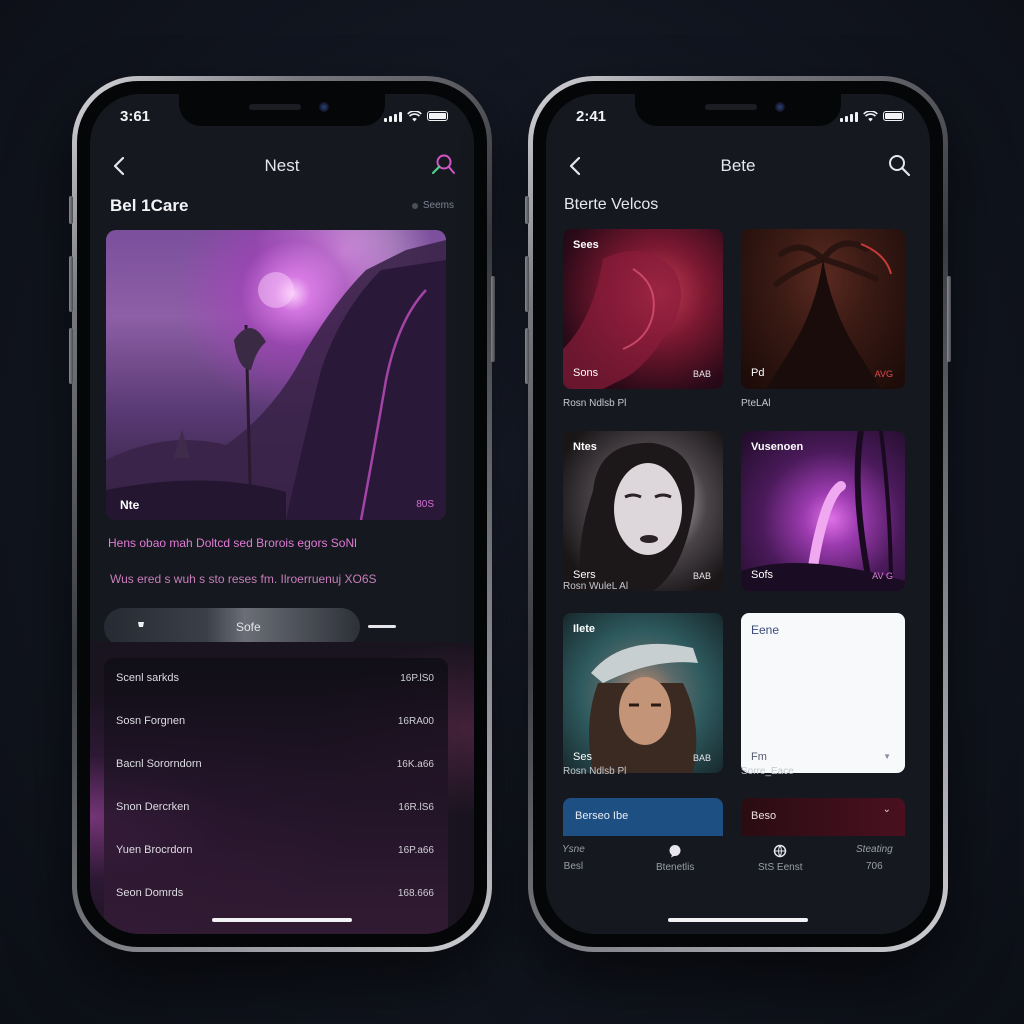 The width and height of the screenshot is (1024, 1024). Describe the element at coordinates (887, 756) in the screenshot. I see `chevron-down-icon: ▼` at that location.